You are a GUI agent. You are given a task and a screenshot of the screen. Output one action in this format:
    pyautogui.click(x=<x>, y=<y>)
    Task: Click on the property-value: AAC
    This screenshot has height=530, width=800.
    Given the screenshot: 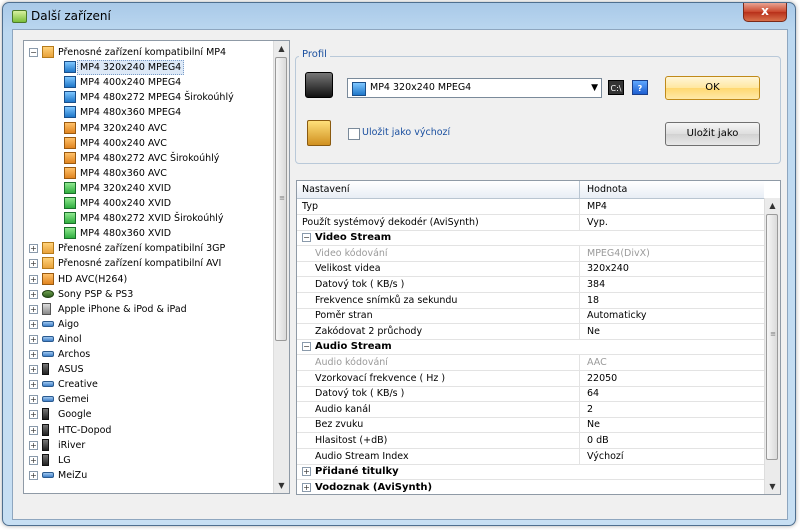 What is the action you would take?
    pyautogui.click(x=597, y=362)
    